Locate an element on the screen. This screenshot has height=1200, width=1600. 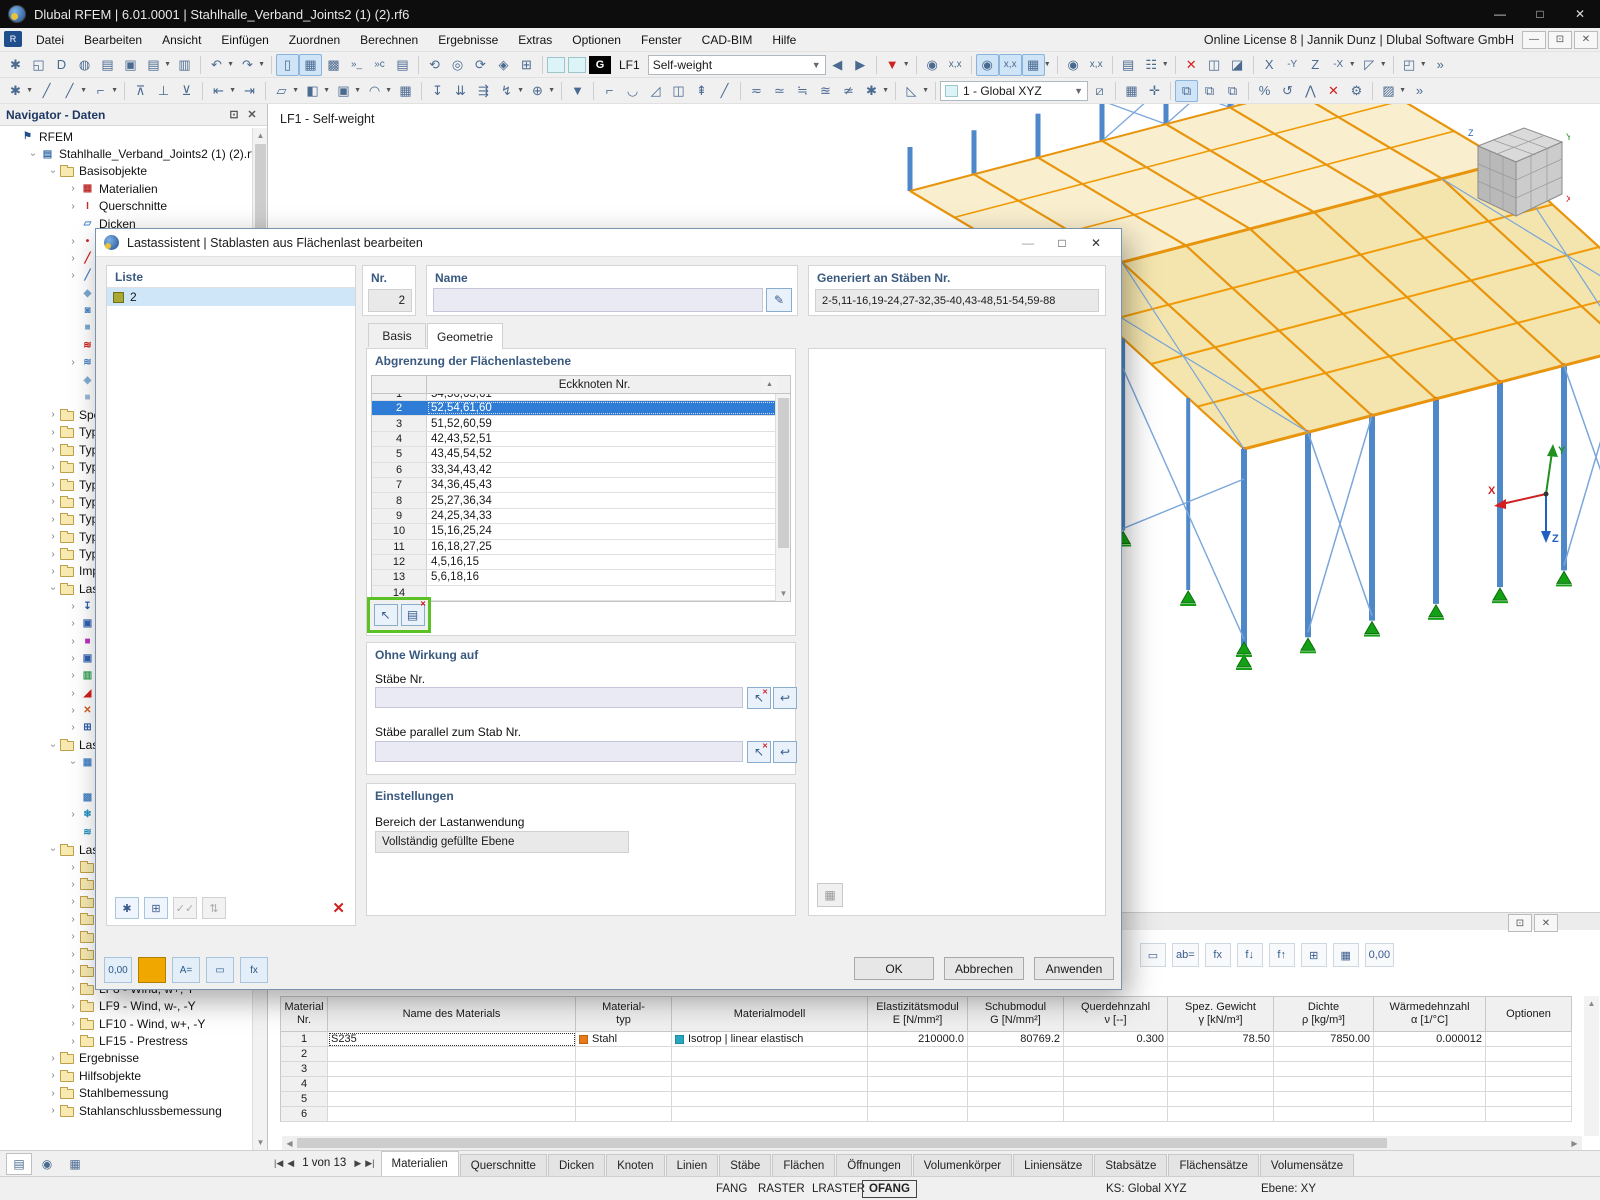
cell-name: S235 is located at coordinates (452, 1039).